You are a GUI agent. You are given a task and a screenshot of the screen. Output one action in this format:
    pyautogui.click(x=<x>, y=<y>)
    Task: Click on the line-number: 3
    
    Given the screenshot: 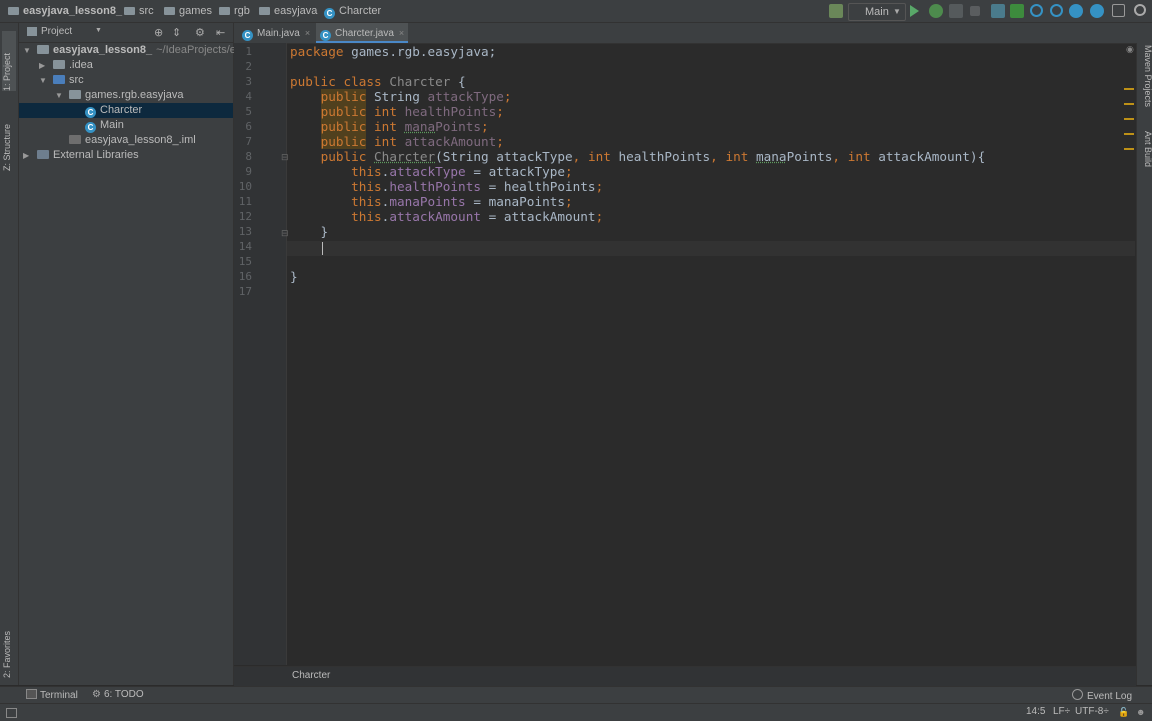 What is the action you would take?
    pyautogui.click(x=248, y=81)
    